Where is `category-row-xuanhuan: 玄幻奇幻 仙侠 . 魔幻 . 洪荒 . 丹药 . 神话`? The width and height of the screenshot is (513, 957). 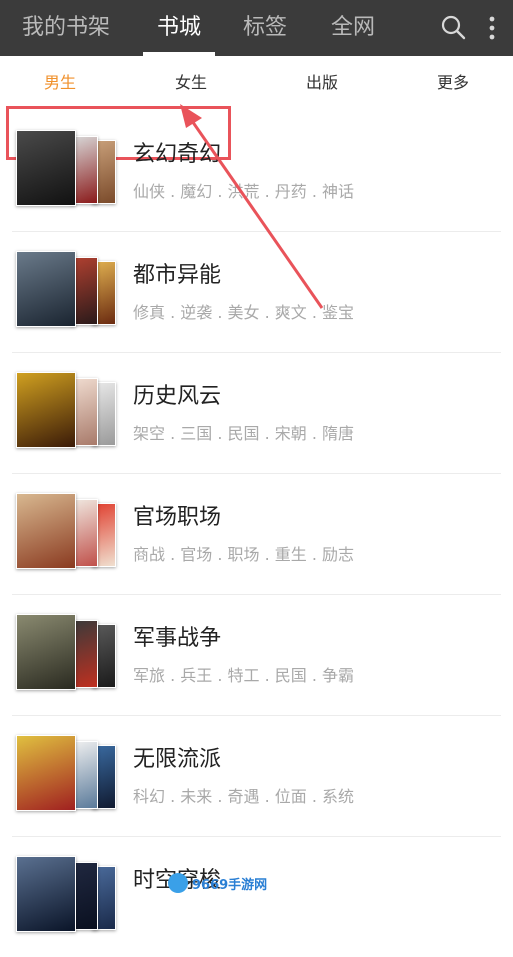
category-row-xuanhuan: 玄幻奇幻 仙侠 . 魔幻 . 洪荒 . 丹药 . 神话 is located at coordinates (256, 171).